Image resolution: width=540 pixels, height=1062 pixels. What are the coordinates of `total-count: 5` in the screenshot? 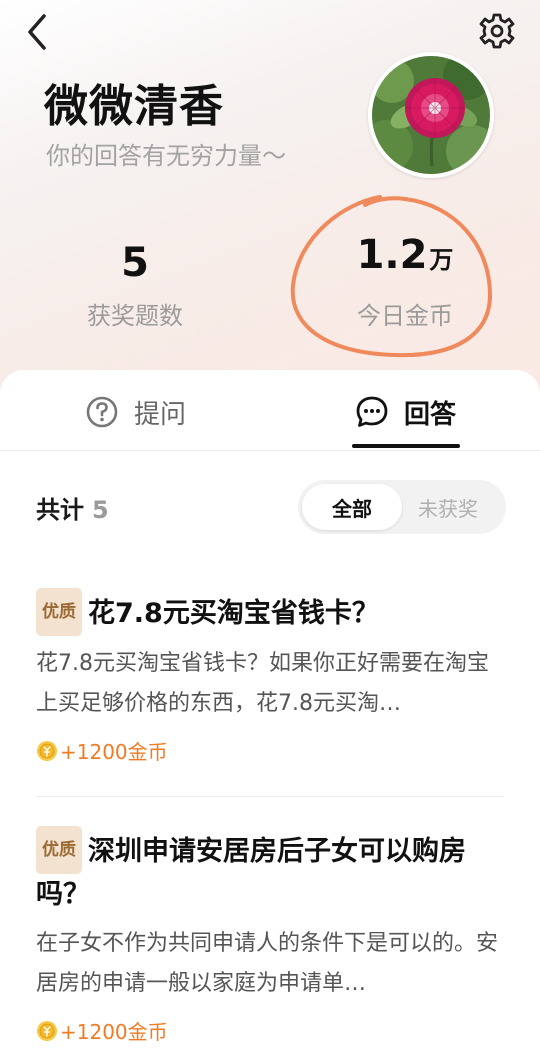 It's located at (100, 510).